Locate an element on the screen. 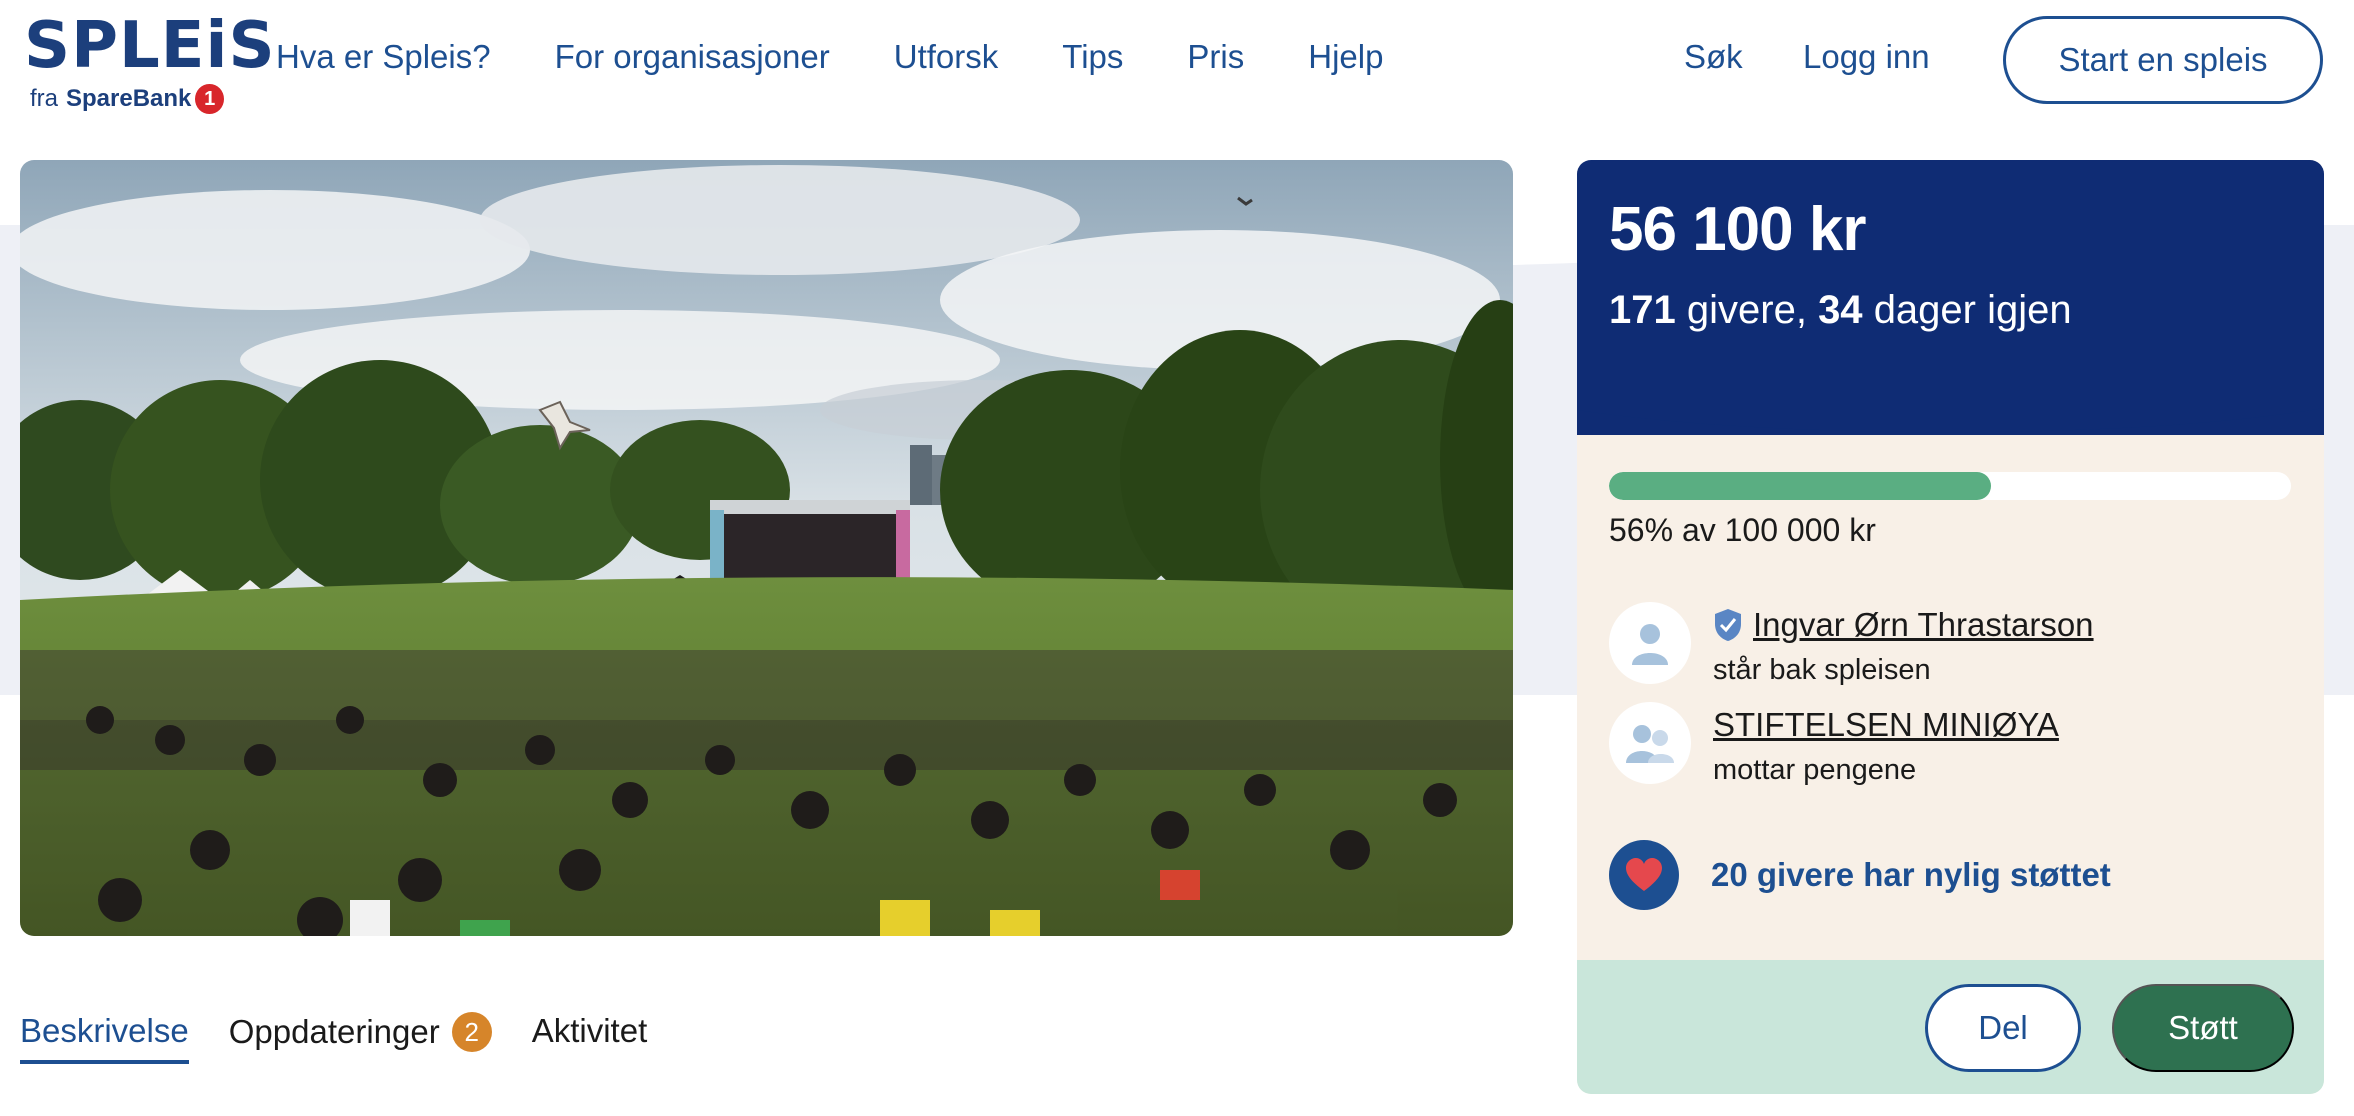 This screenshot has height=1116, width=2354. person-icon is located at coordinates (1650, 643).